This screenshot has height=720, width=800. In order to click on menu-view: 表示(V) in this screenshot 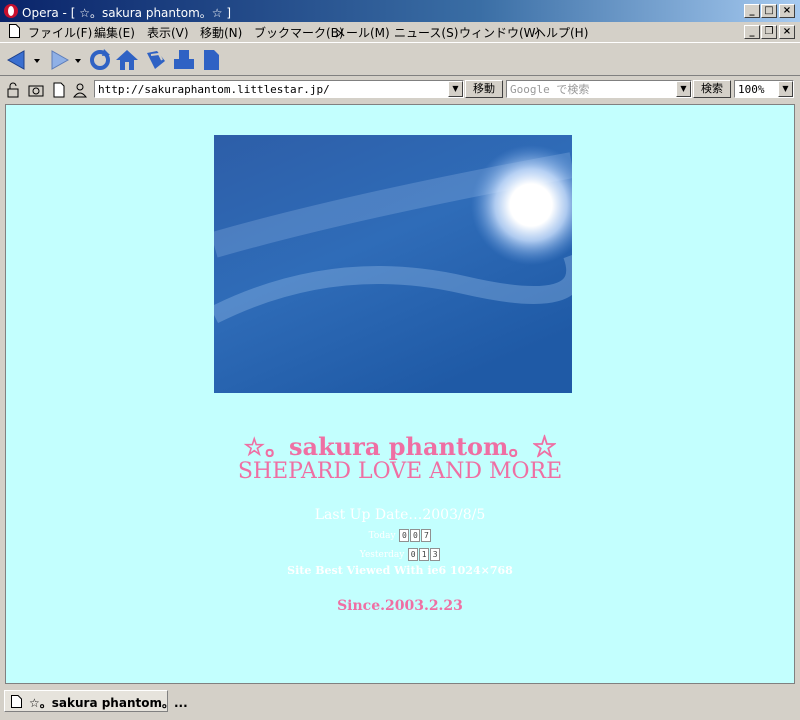, I will do `click(168, 32)`.